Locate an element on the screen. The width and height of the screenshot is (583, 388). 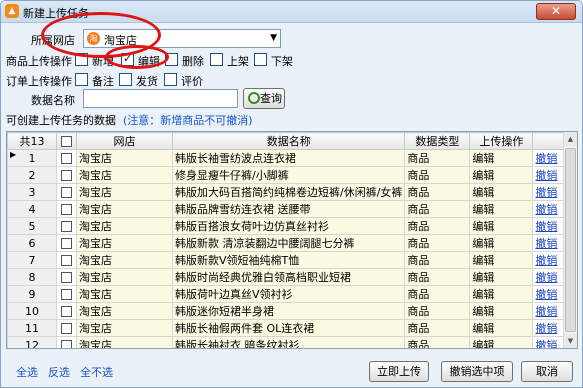
row-number: 6 is located at coordinates (32, 243).